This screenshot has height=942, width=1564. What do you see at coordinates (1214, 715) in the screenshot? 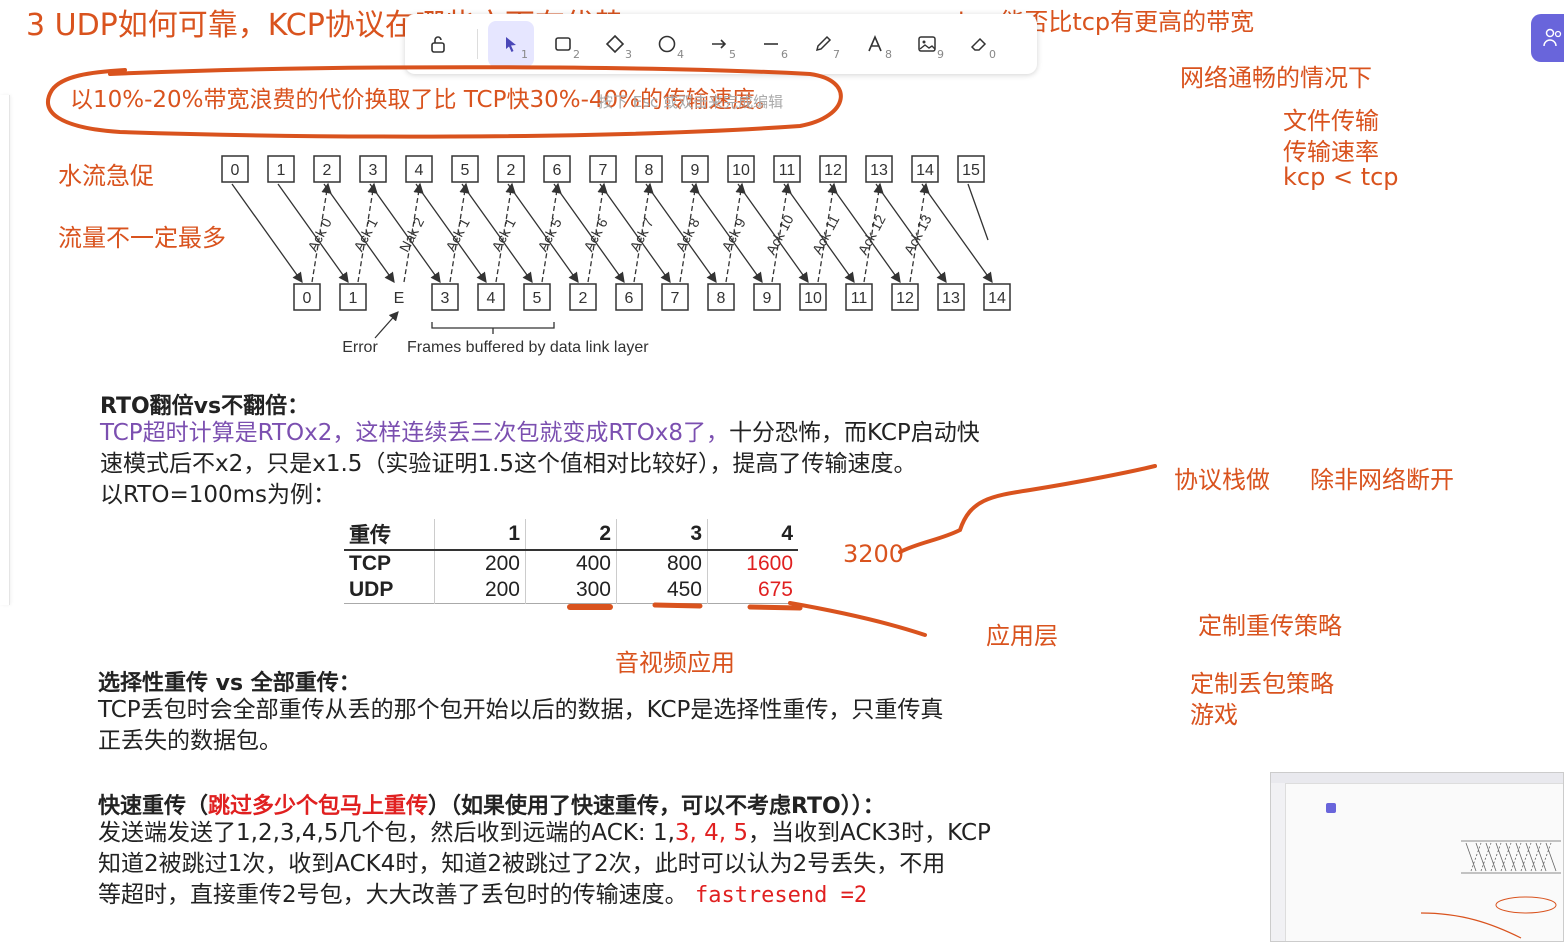
I see `note-game: 游戏` at bounding box center [1214, 715].